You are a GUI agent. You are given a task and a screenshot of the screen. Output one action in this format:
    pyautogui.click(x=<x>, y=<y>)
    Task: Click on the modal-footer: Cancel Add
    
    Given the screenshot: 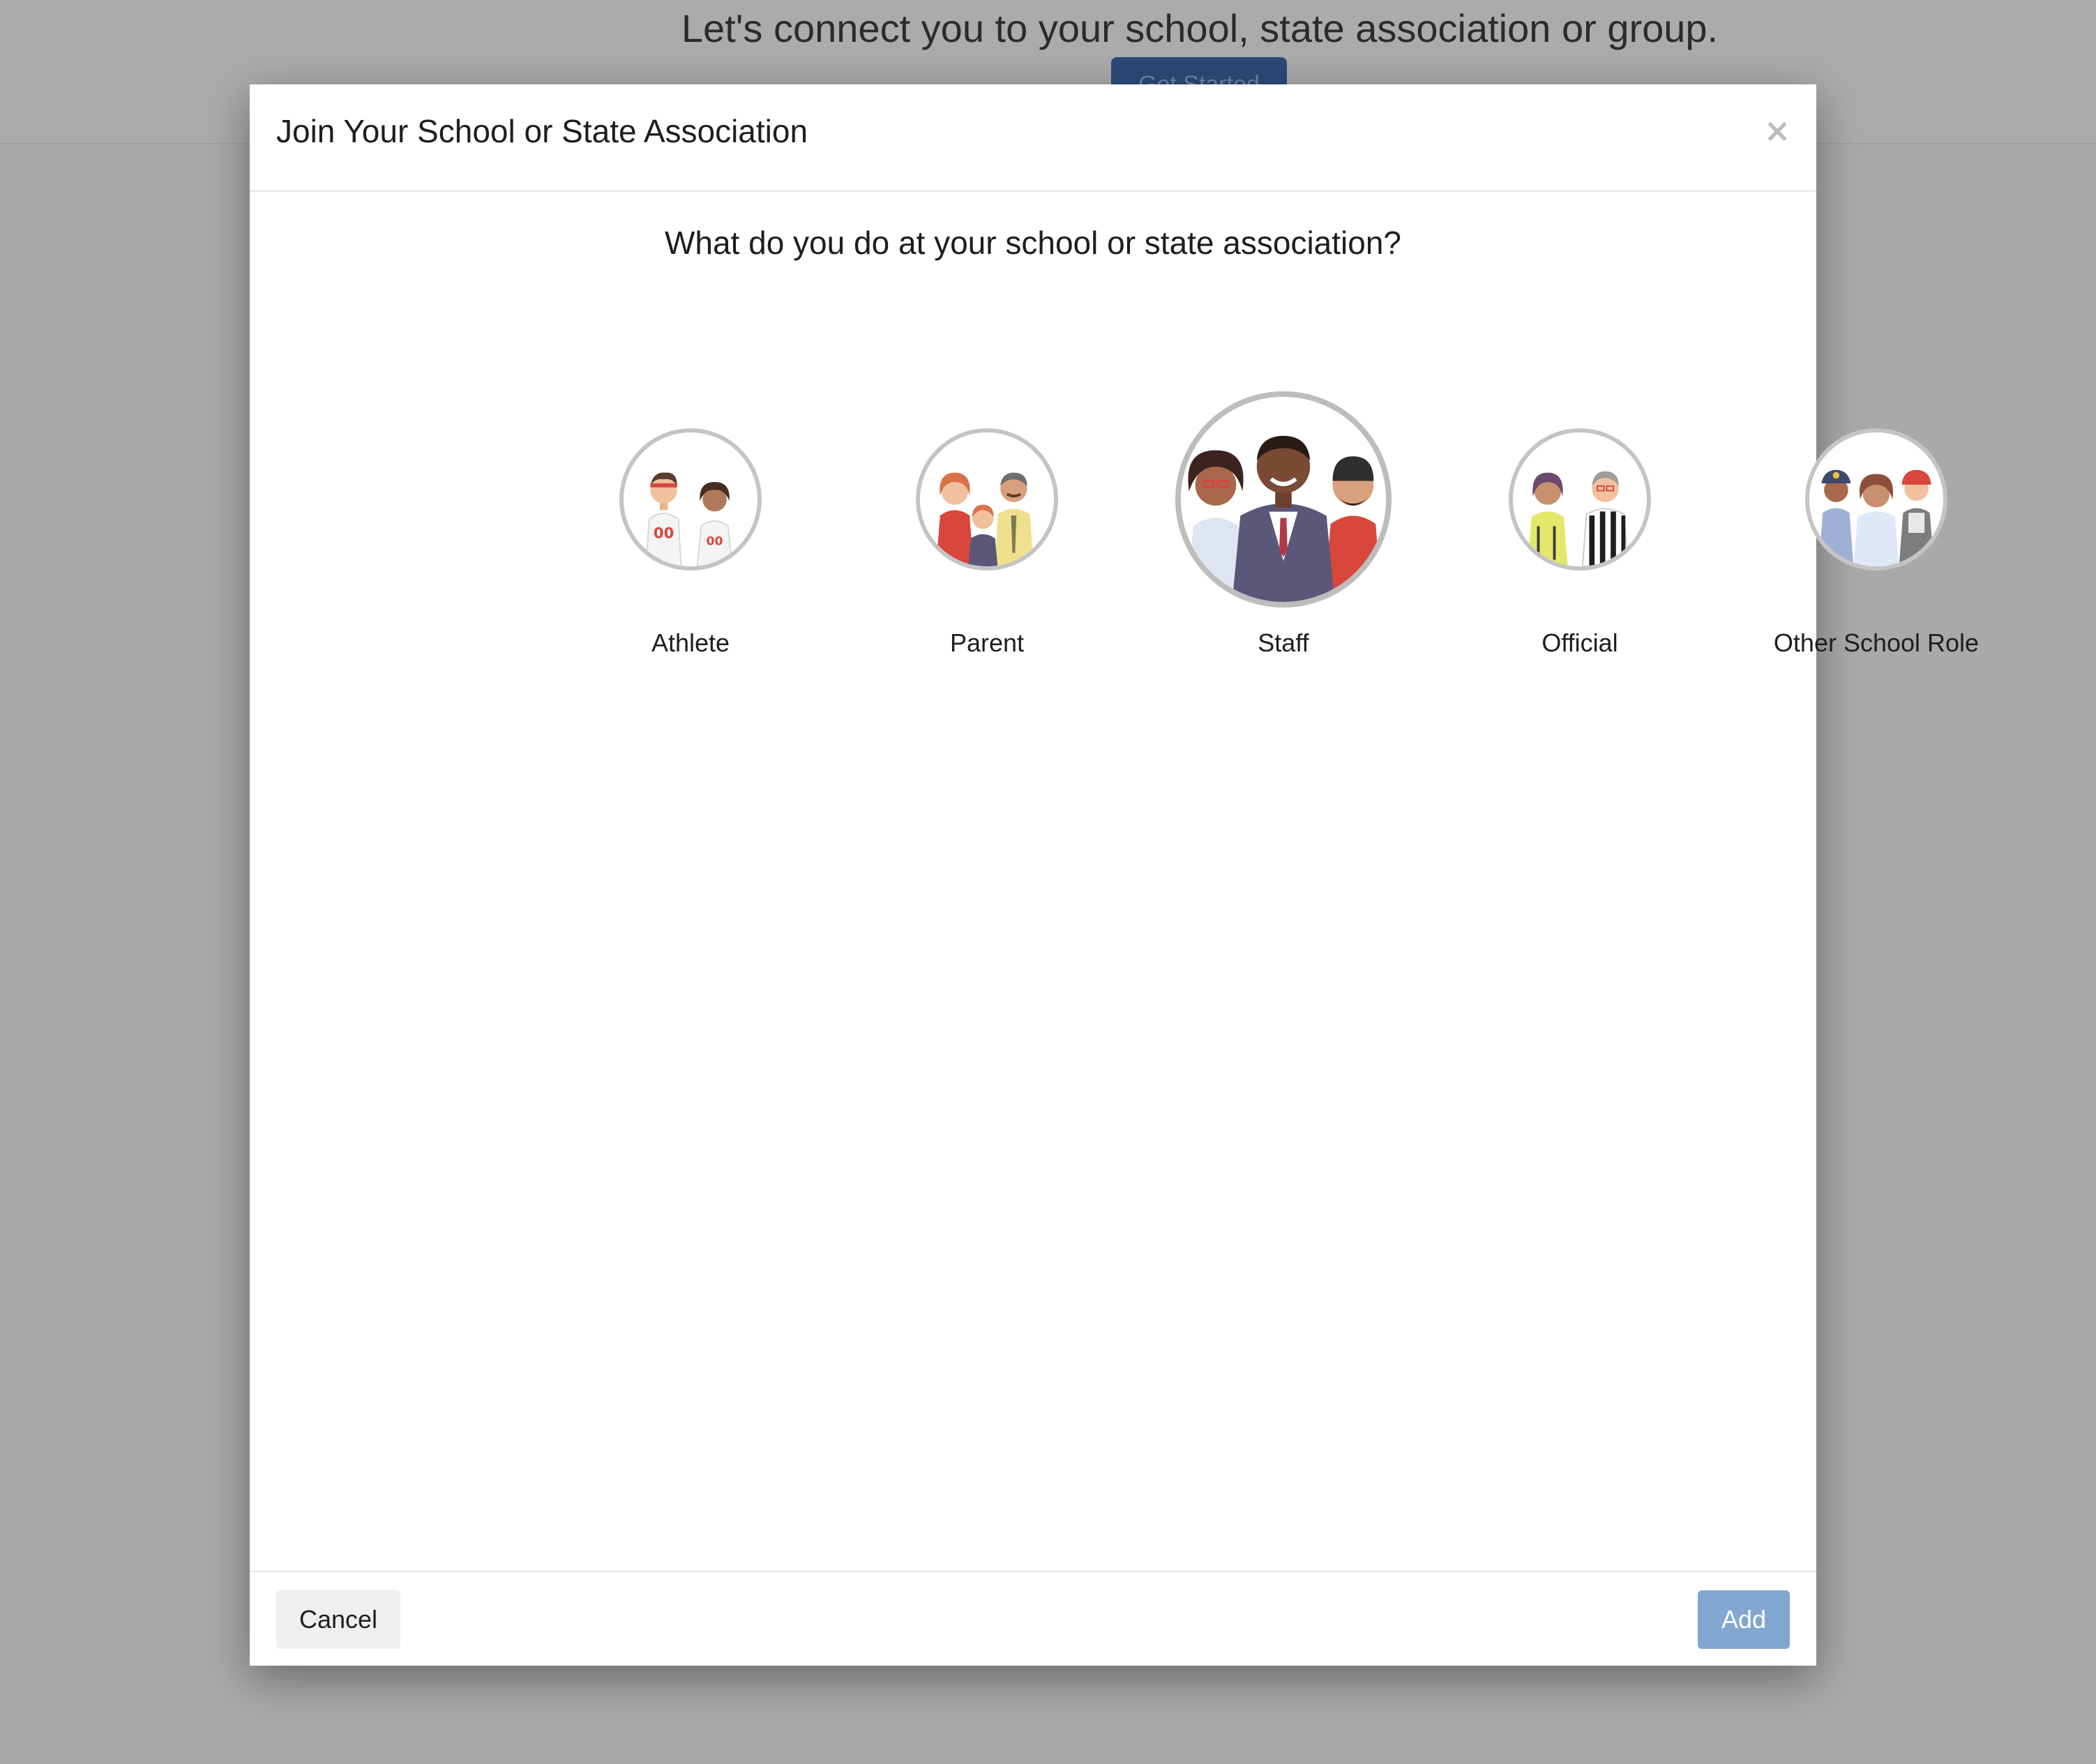 What is the action you would take?
    pyautogui.click(x=1033, y=1619)
    